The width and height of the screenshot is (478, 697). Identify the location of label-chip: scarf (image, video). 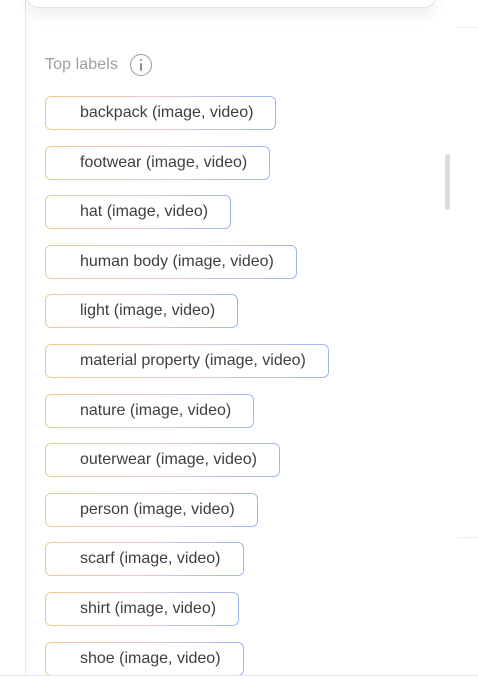
(144, 559).